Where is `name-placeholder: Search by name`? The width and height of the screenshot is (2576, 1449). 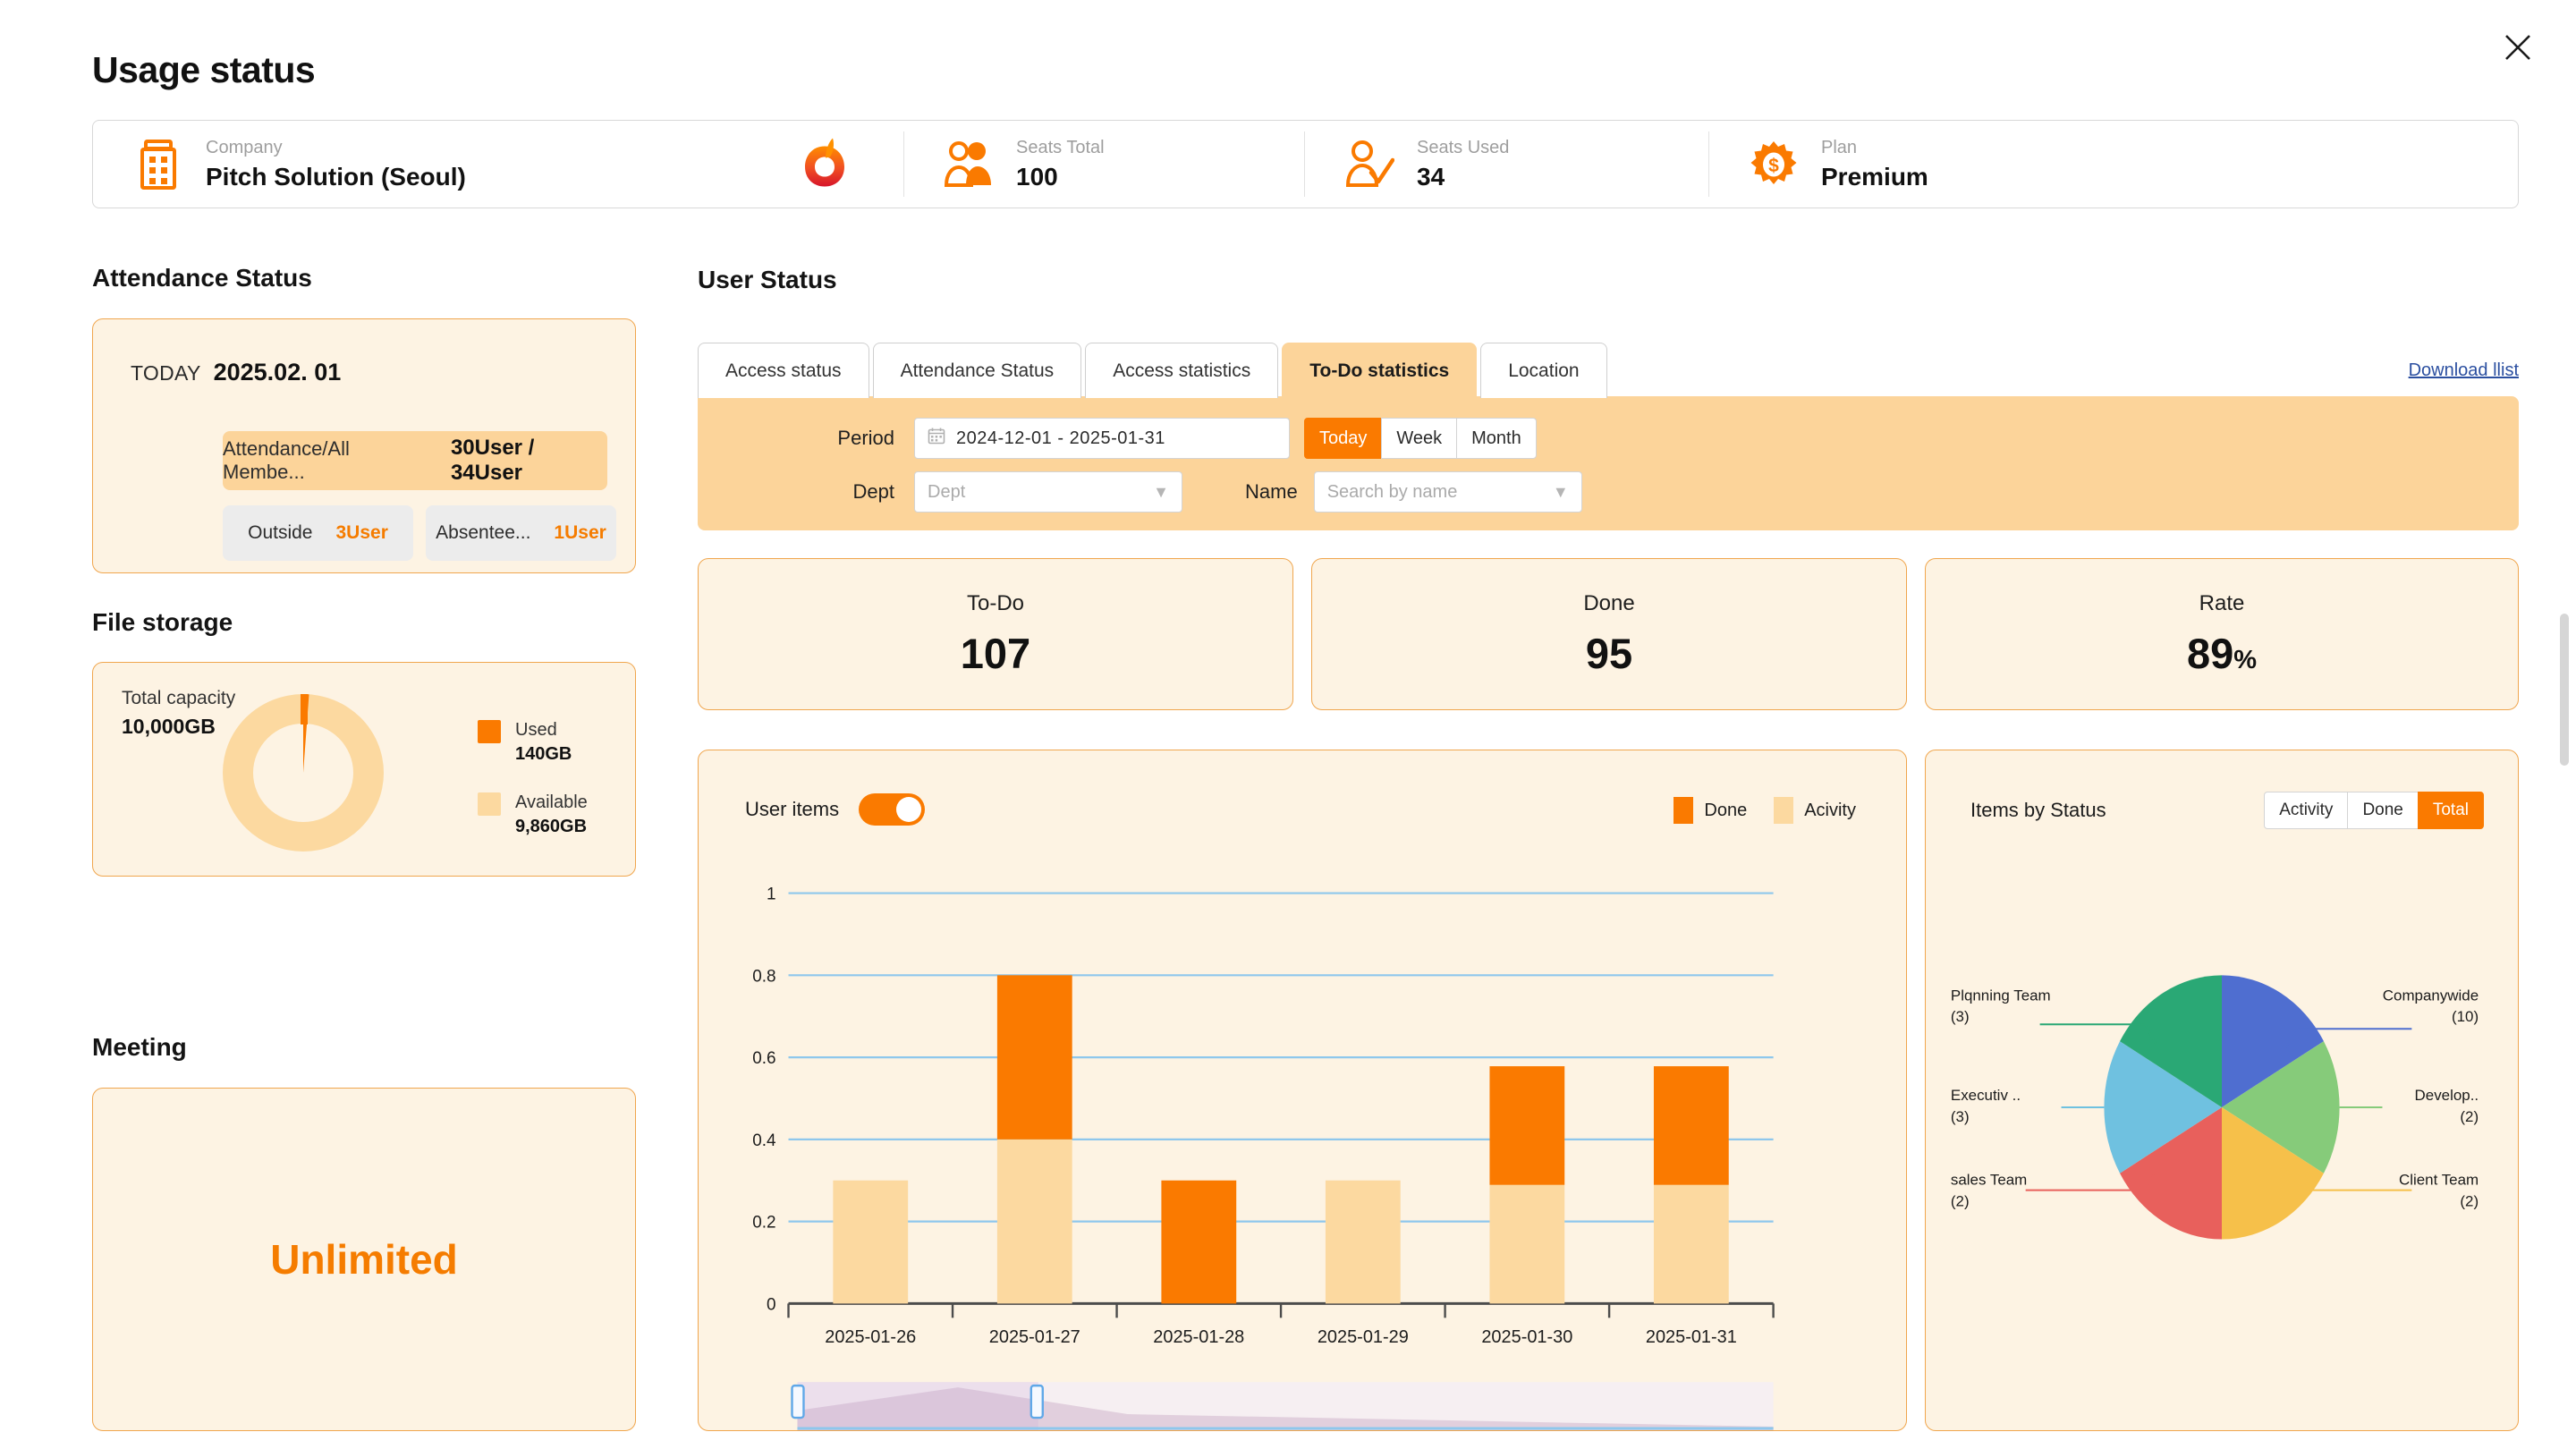
name-placeholder: Search by name is located at coordinates (1392, 491).